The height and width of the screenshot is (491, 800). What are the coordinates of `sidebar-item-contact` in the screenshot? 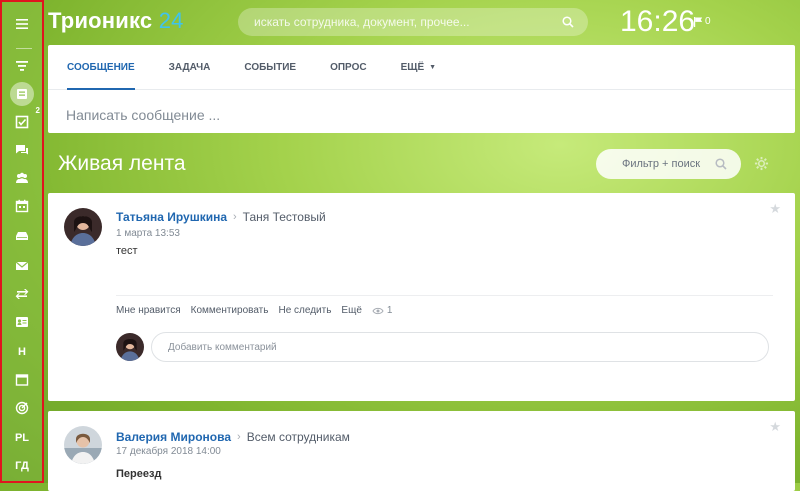 It's located at (22, 322).